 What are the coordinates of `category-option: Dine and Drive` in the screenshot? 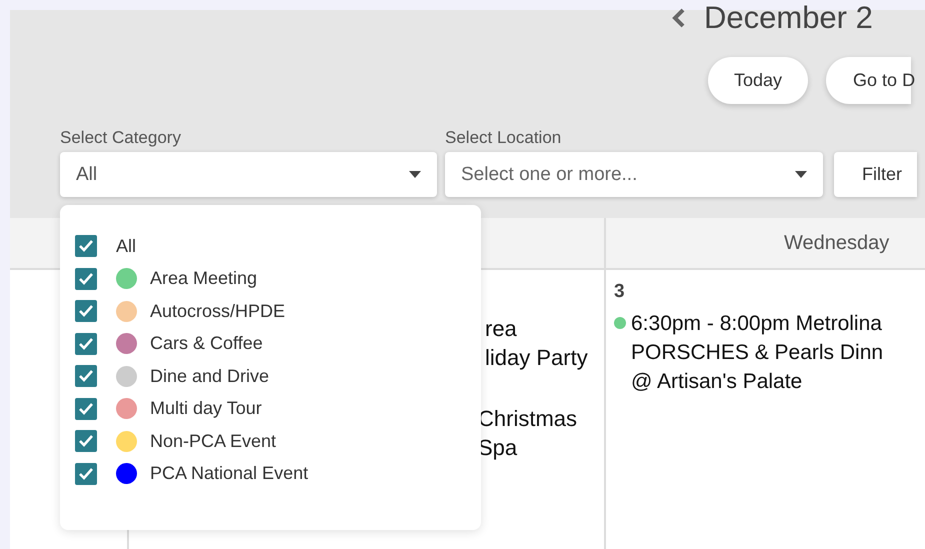 It's located at (210, 376).